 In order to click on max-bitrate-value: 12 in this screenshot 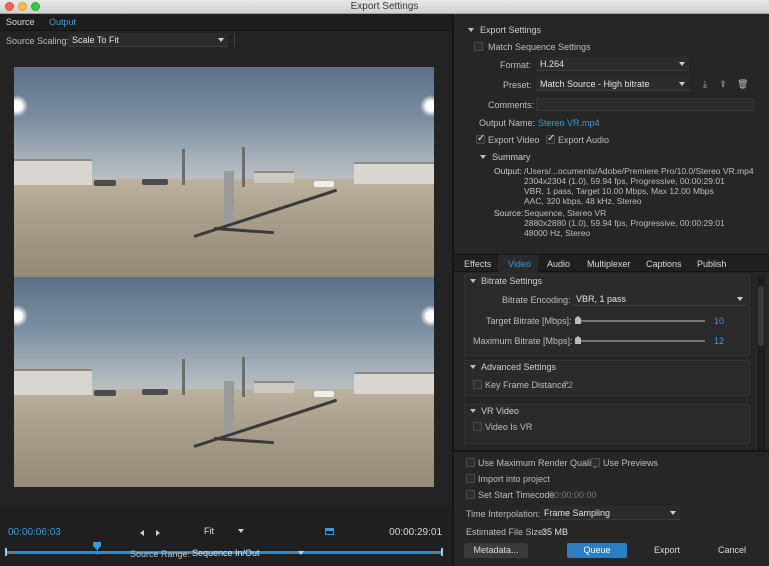, I will do `click(719, 341)`.